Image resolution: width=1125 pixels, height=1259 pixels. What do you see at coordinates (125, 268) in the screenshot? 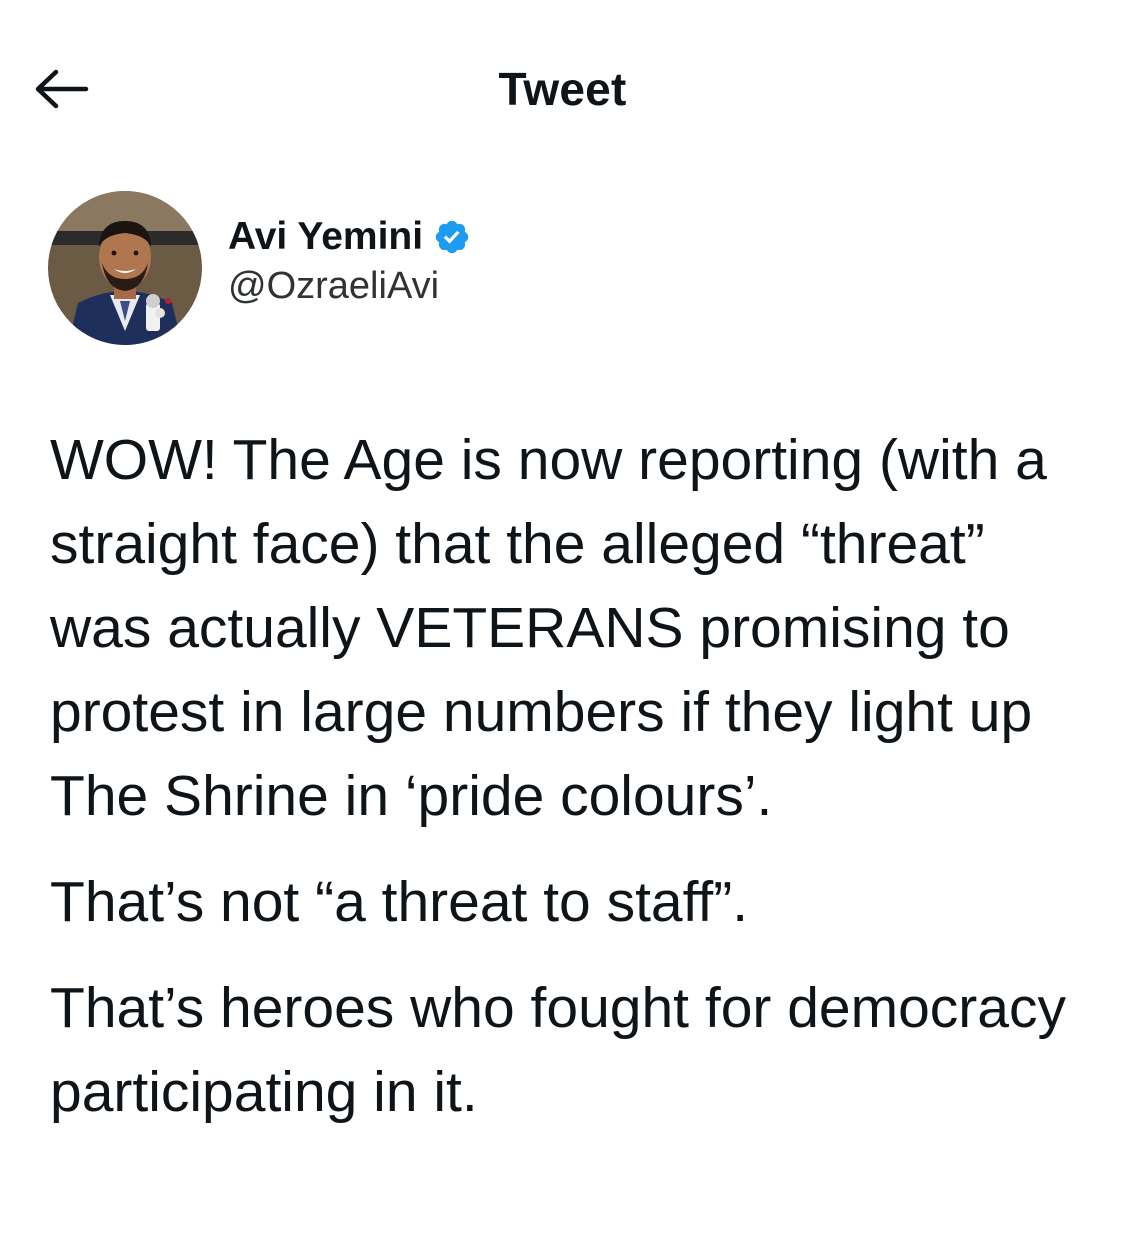
I see `avatar` at bounding box center [125, 268].